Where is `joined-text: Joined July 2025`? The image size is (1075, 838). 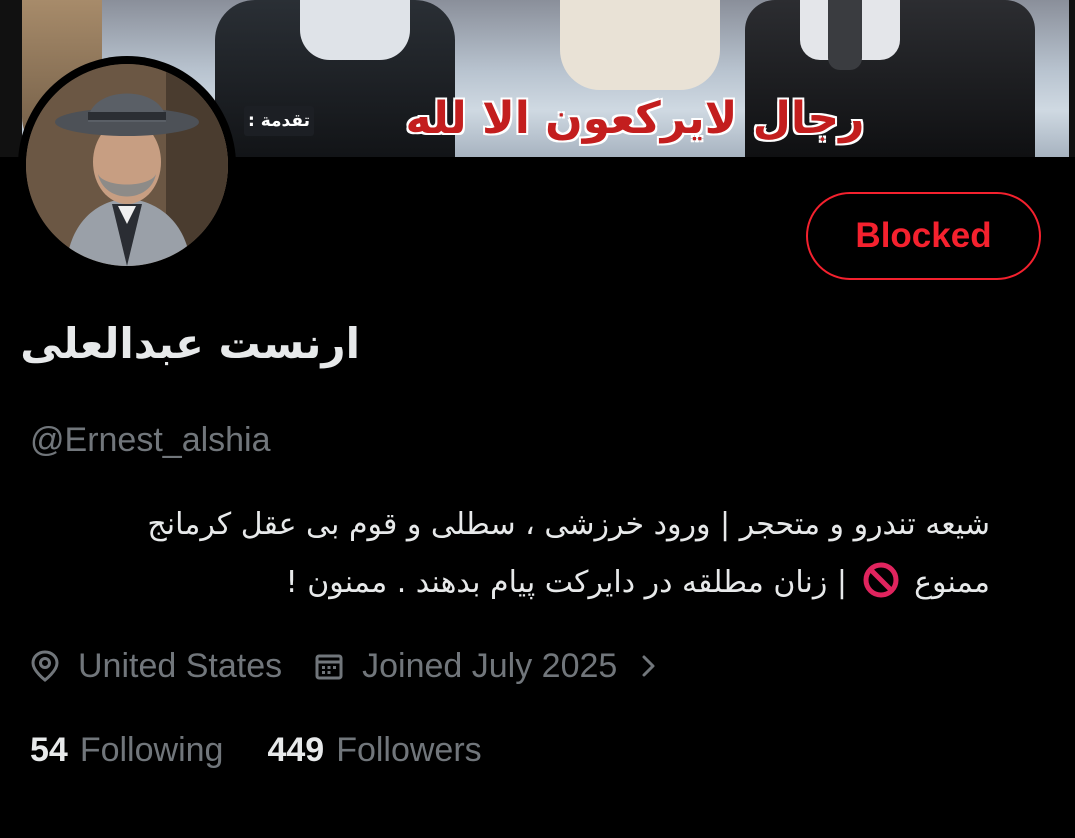 joined-text: Joined July 2025 is located at coordinates (490, 666).